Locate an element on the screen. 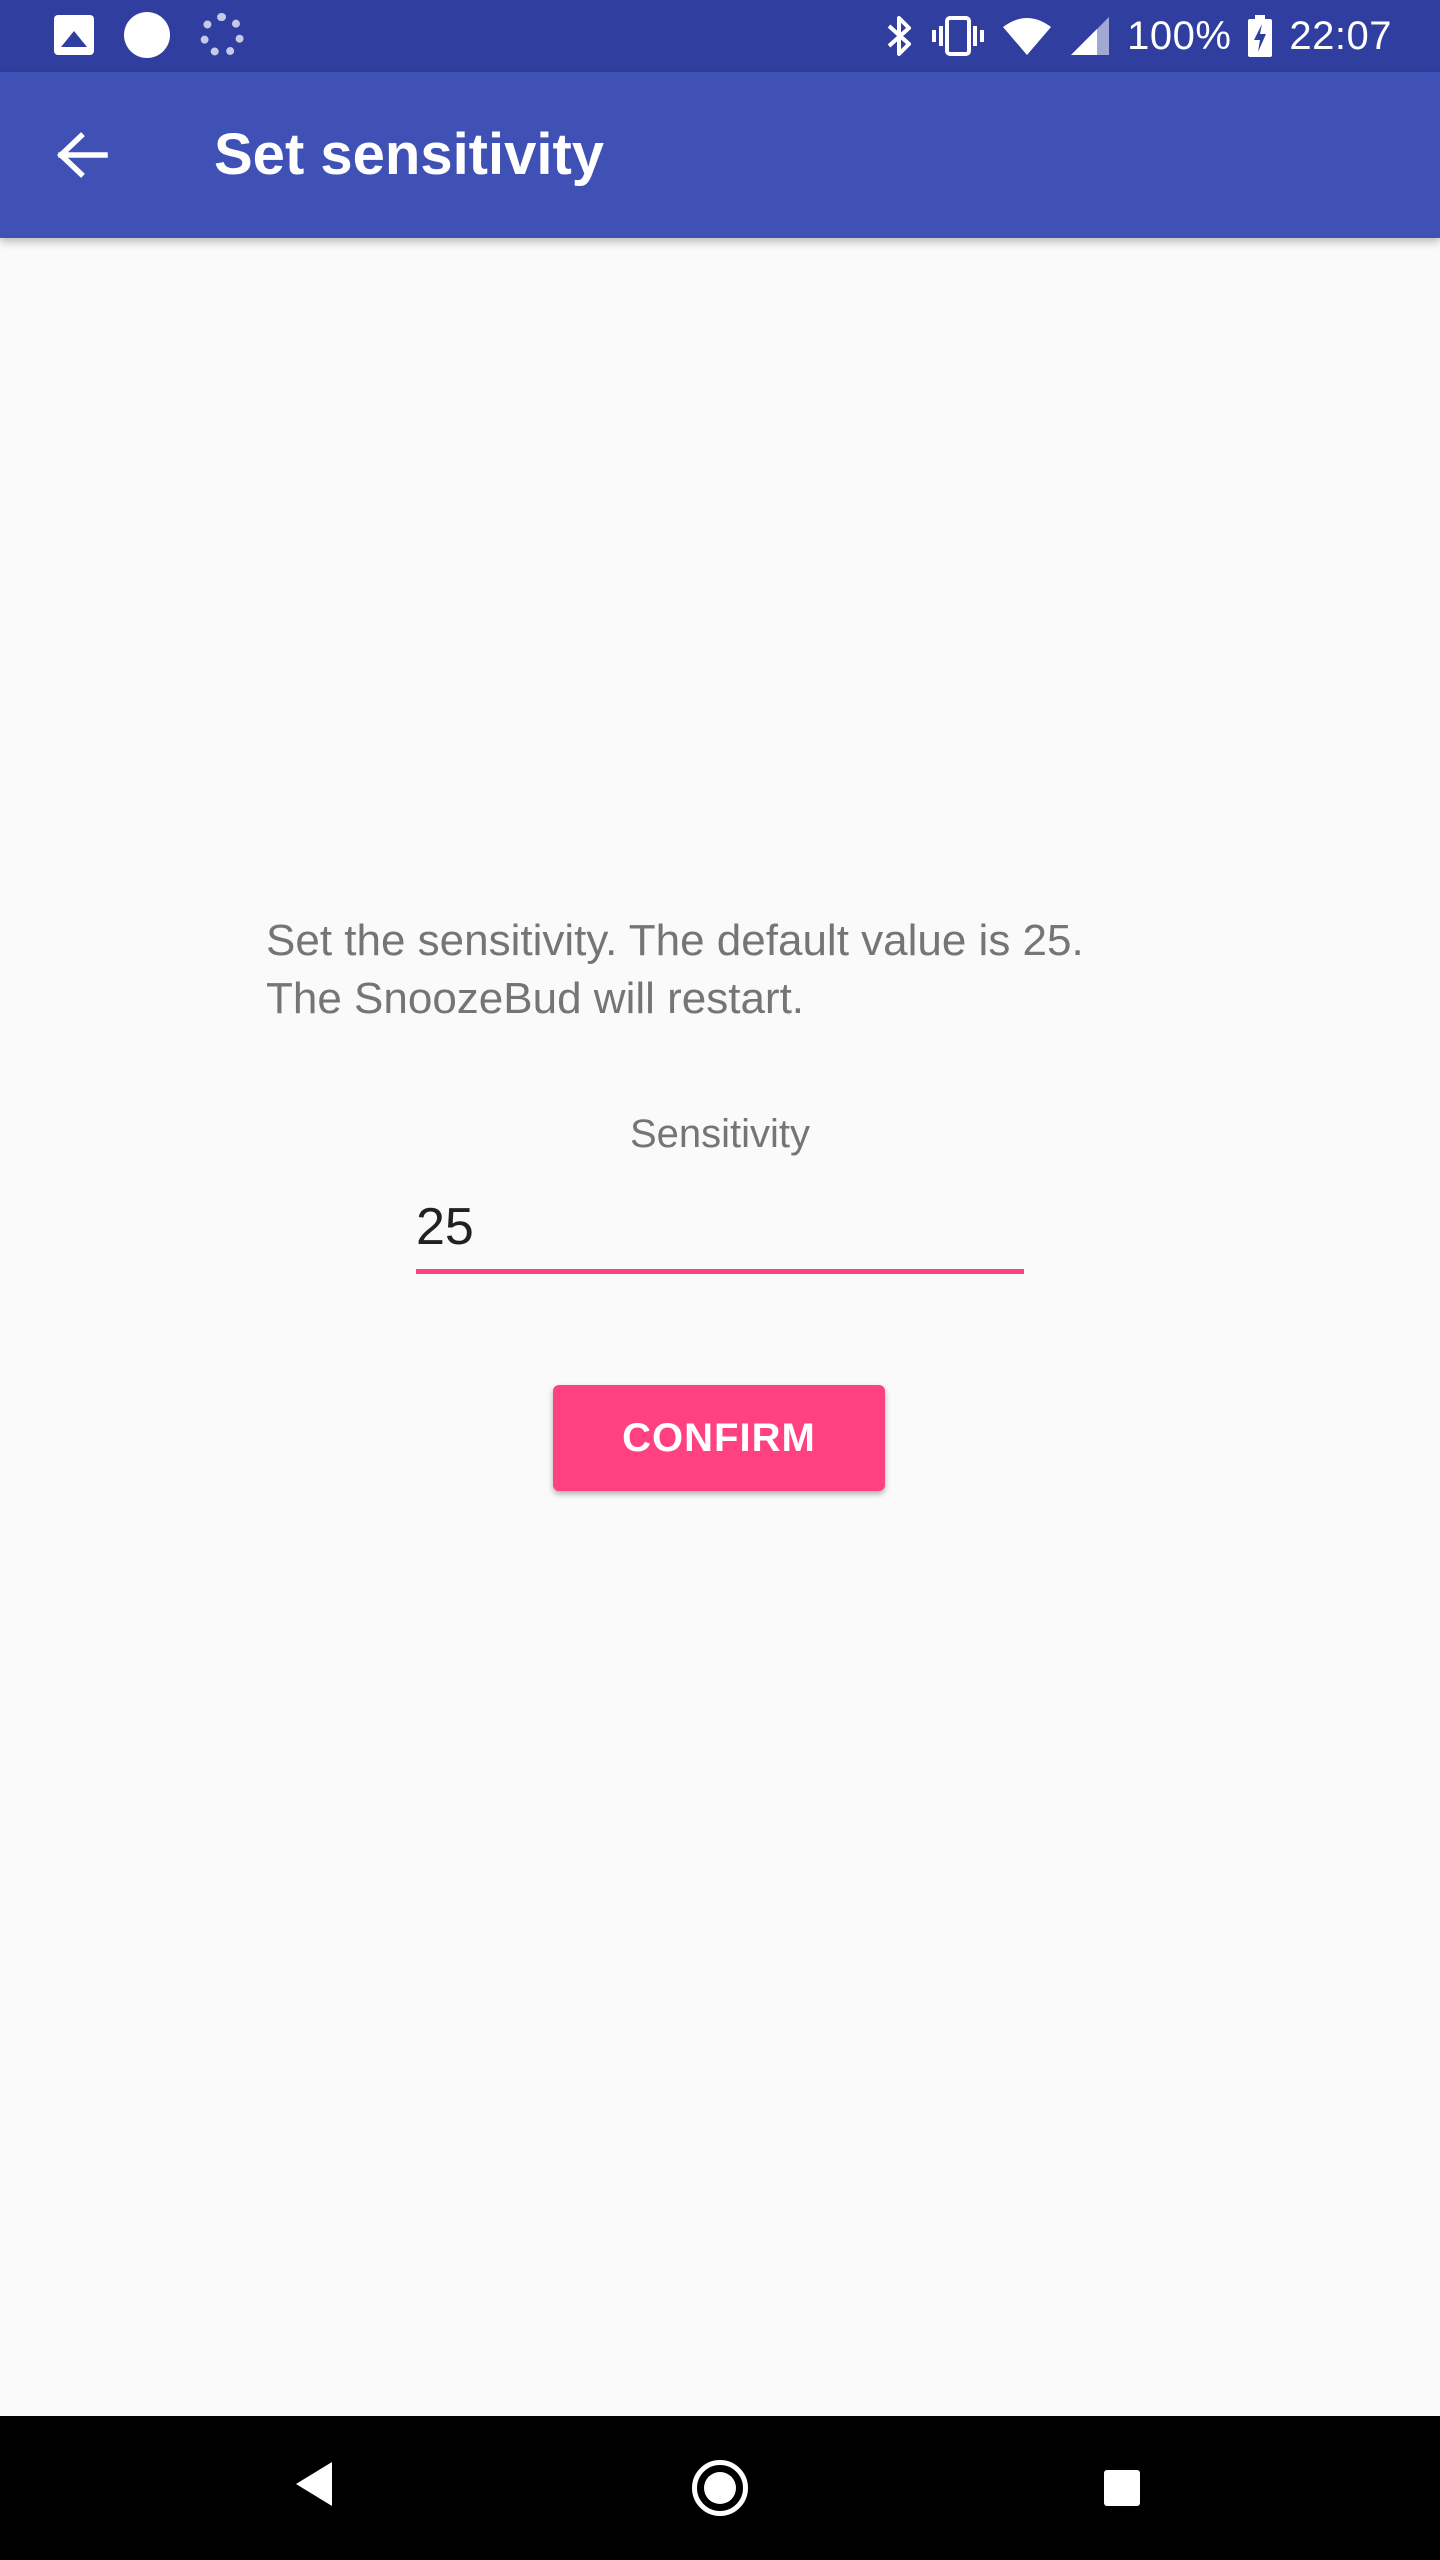  status-bar: 100% 22:07 is located at coordinates (720, 36).